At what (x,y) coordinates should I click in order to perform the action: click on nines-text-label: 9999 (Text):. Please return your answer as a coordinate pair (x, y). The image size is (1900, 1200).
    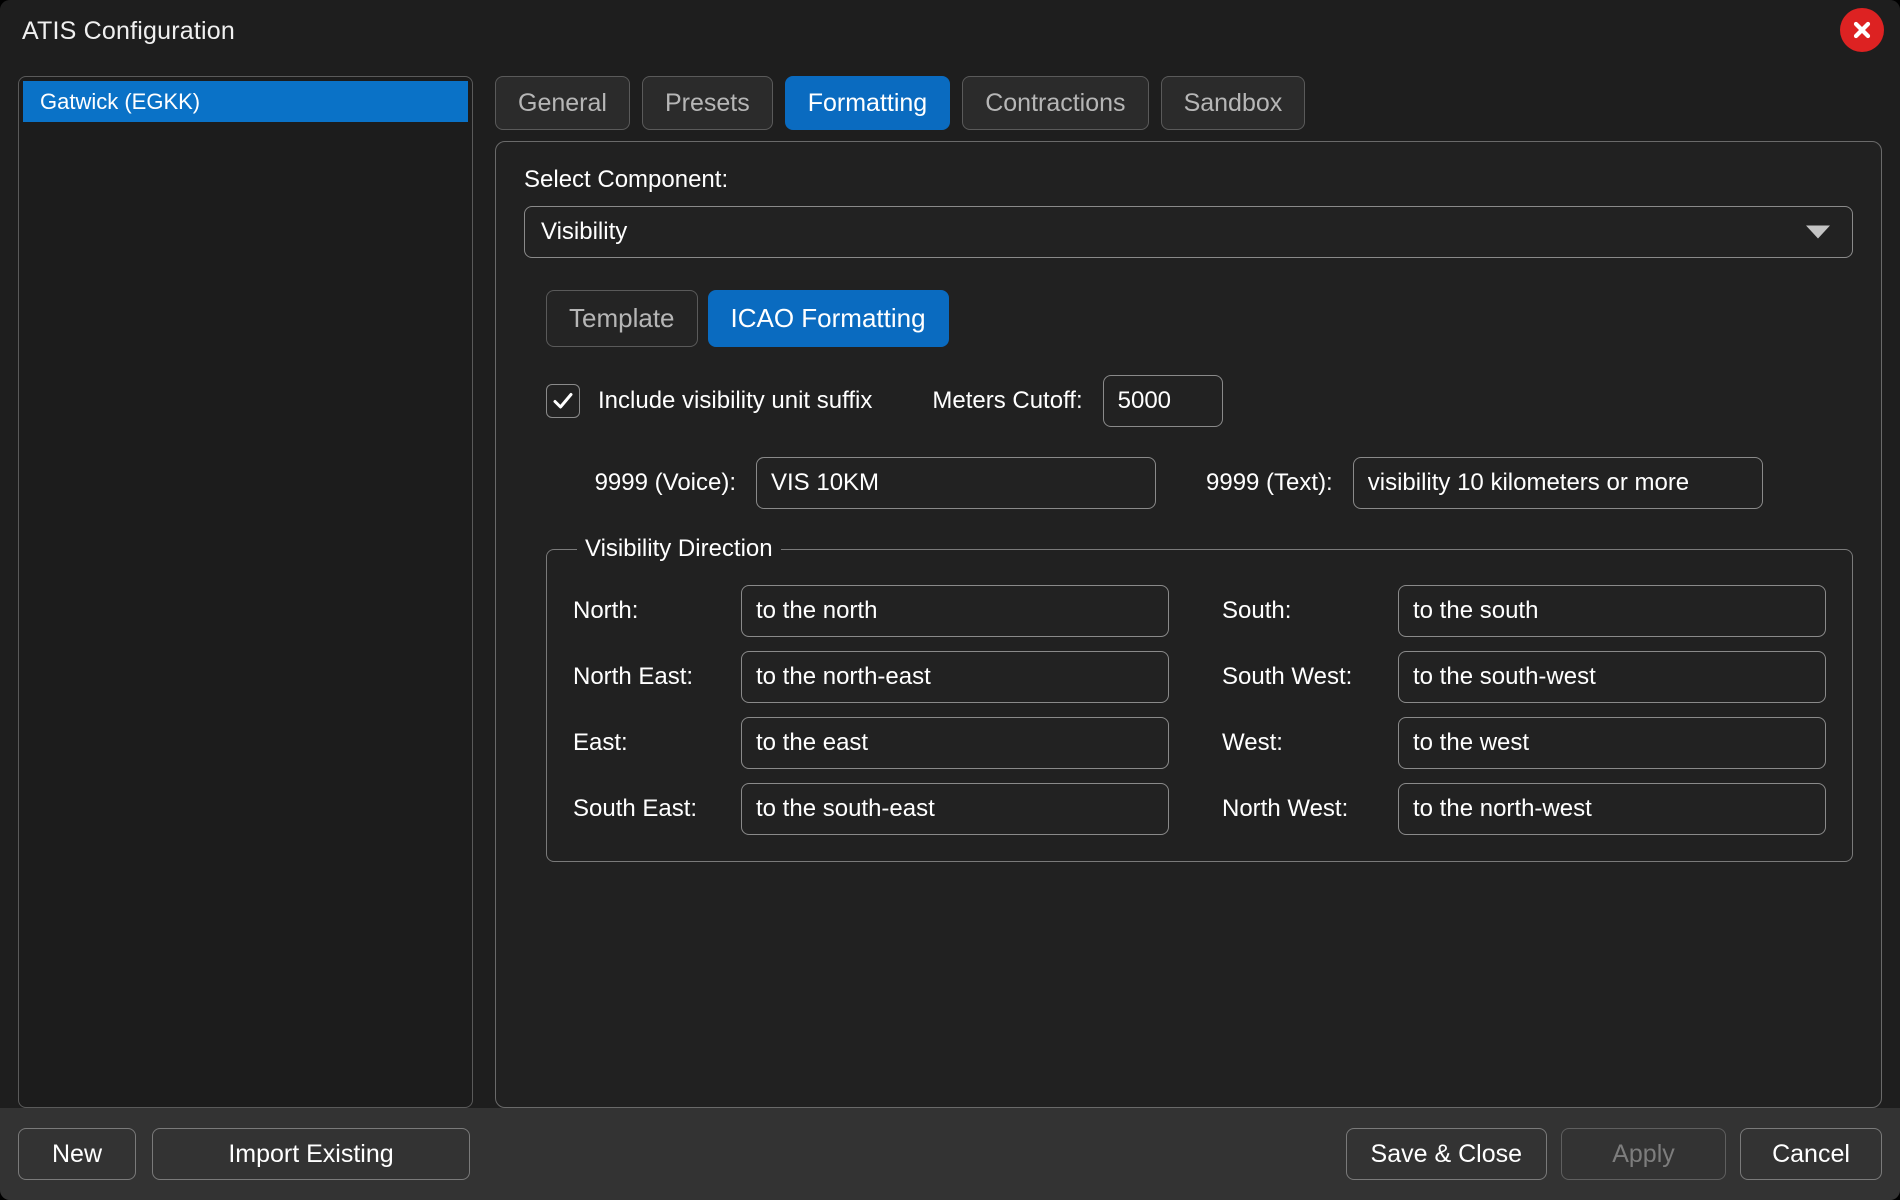
    Looking at the image, I should click on (1269, 482).